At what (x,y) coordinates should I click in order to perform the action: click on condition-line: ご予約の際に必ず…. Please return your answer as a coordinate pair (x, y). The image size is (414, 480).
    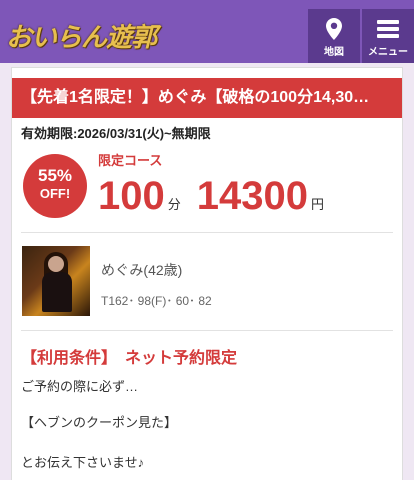
    Looking at the image, I should click on (80, 386).